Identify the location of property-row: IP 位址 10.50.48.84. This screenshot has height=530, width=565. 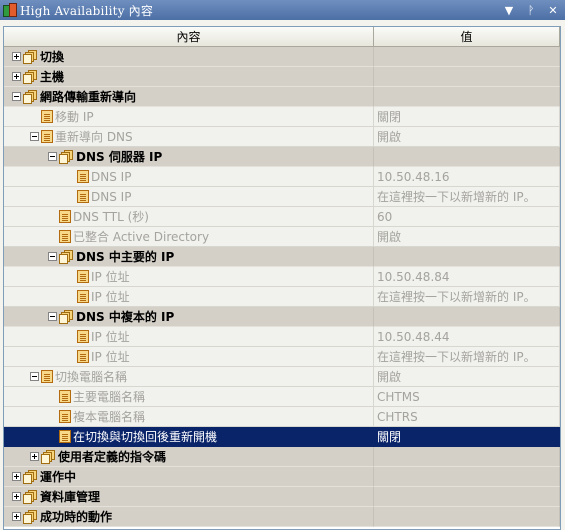
(282, 277).